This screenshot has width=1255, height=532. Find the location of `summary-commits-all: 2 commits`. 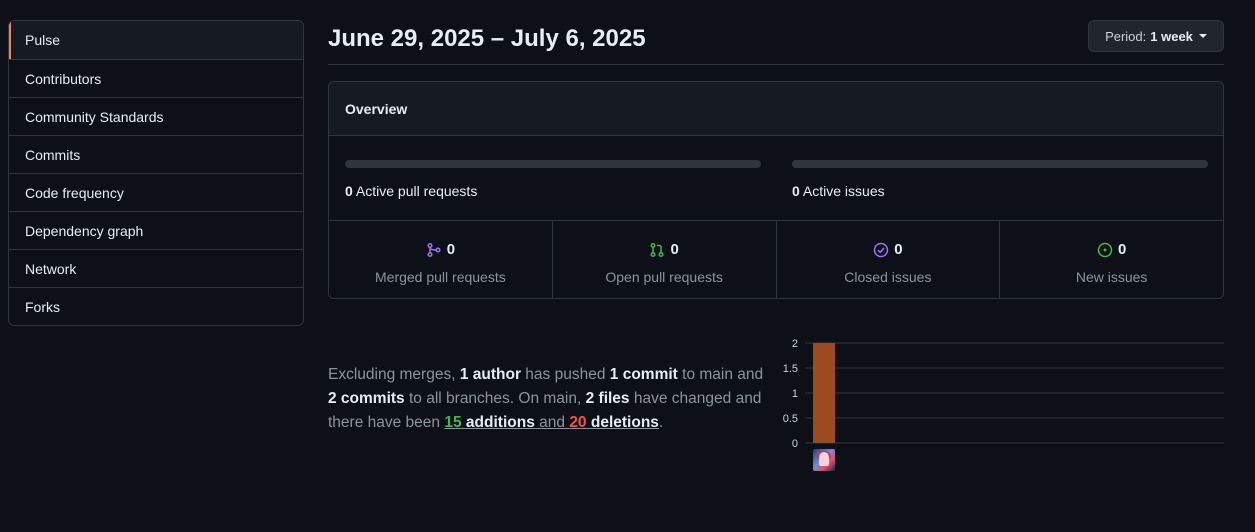

summary-commits-all: 2 commits is located at coordinates (366, 398).